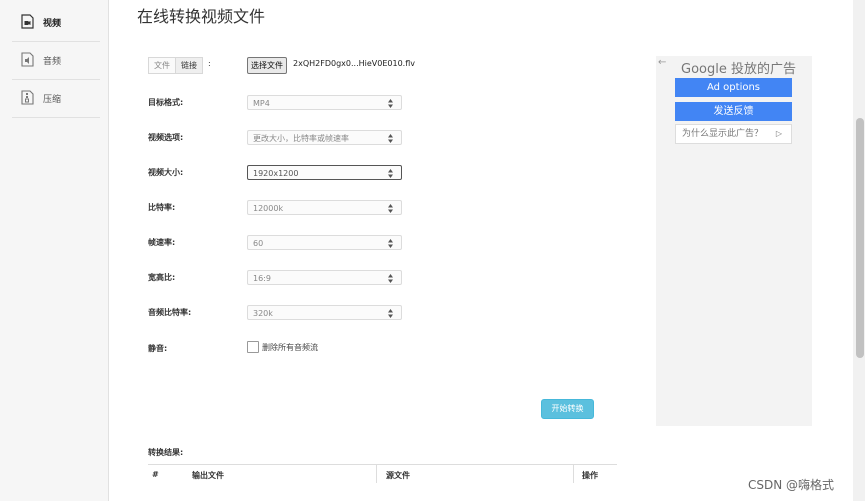 The image size is (865, 501). What do you see at coordinates (162, 277) in the screenshot?
I see `aspect-ratio-label: 宽高比:` at bounding box center [162, 277].